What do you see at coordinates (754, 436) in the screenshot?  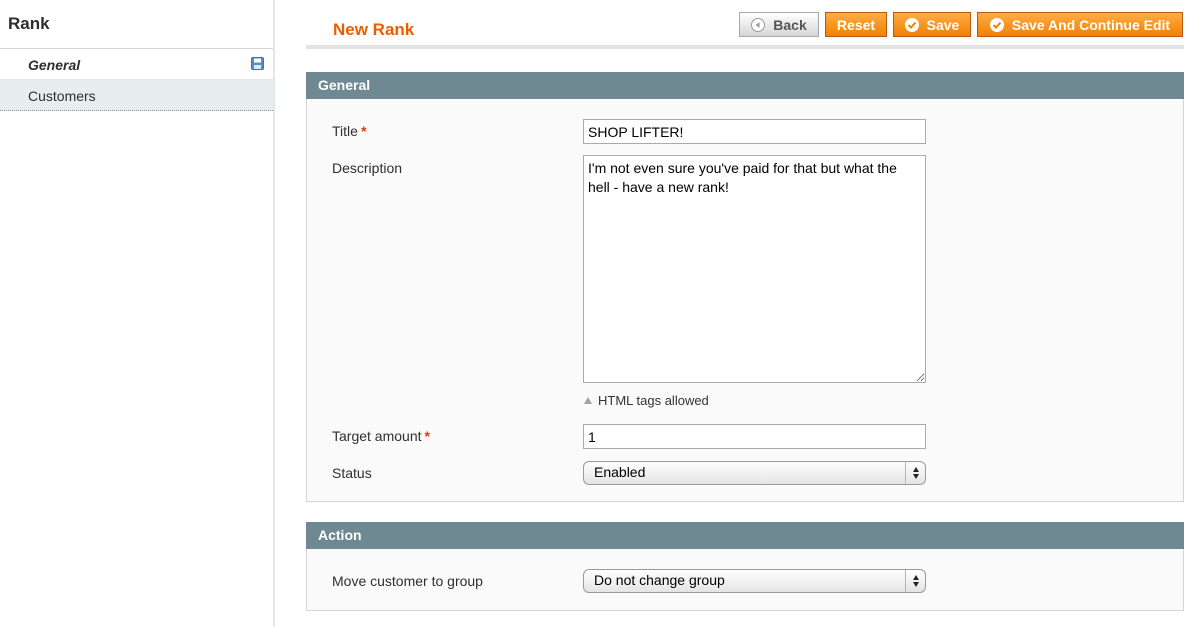 I see `target-amount-input` at bounding box center [754, 436].